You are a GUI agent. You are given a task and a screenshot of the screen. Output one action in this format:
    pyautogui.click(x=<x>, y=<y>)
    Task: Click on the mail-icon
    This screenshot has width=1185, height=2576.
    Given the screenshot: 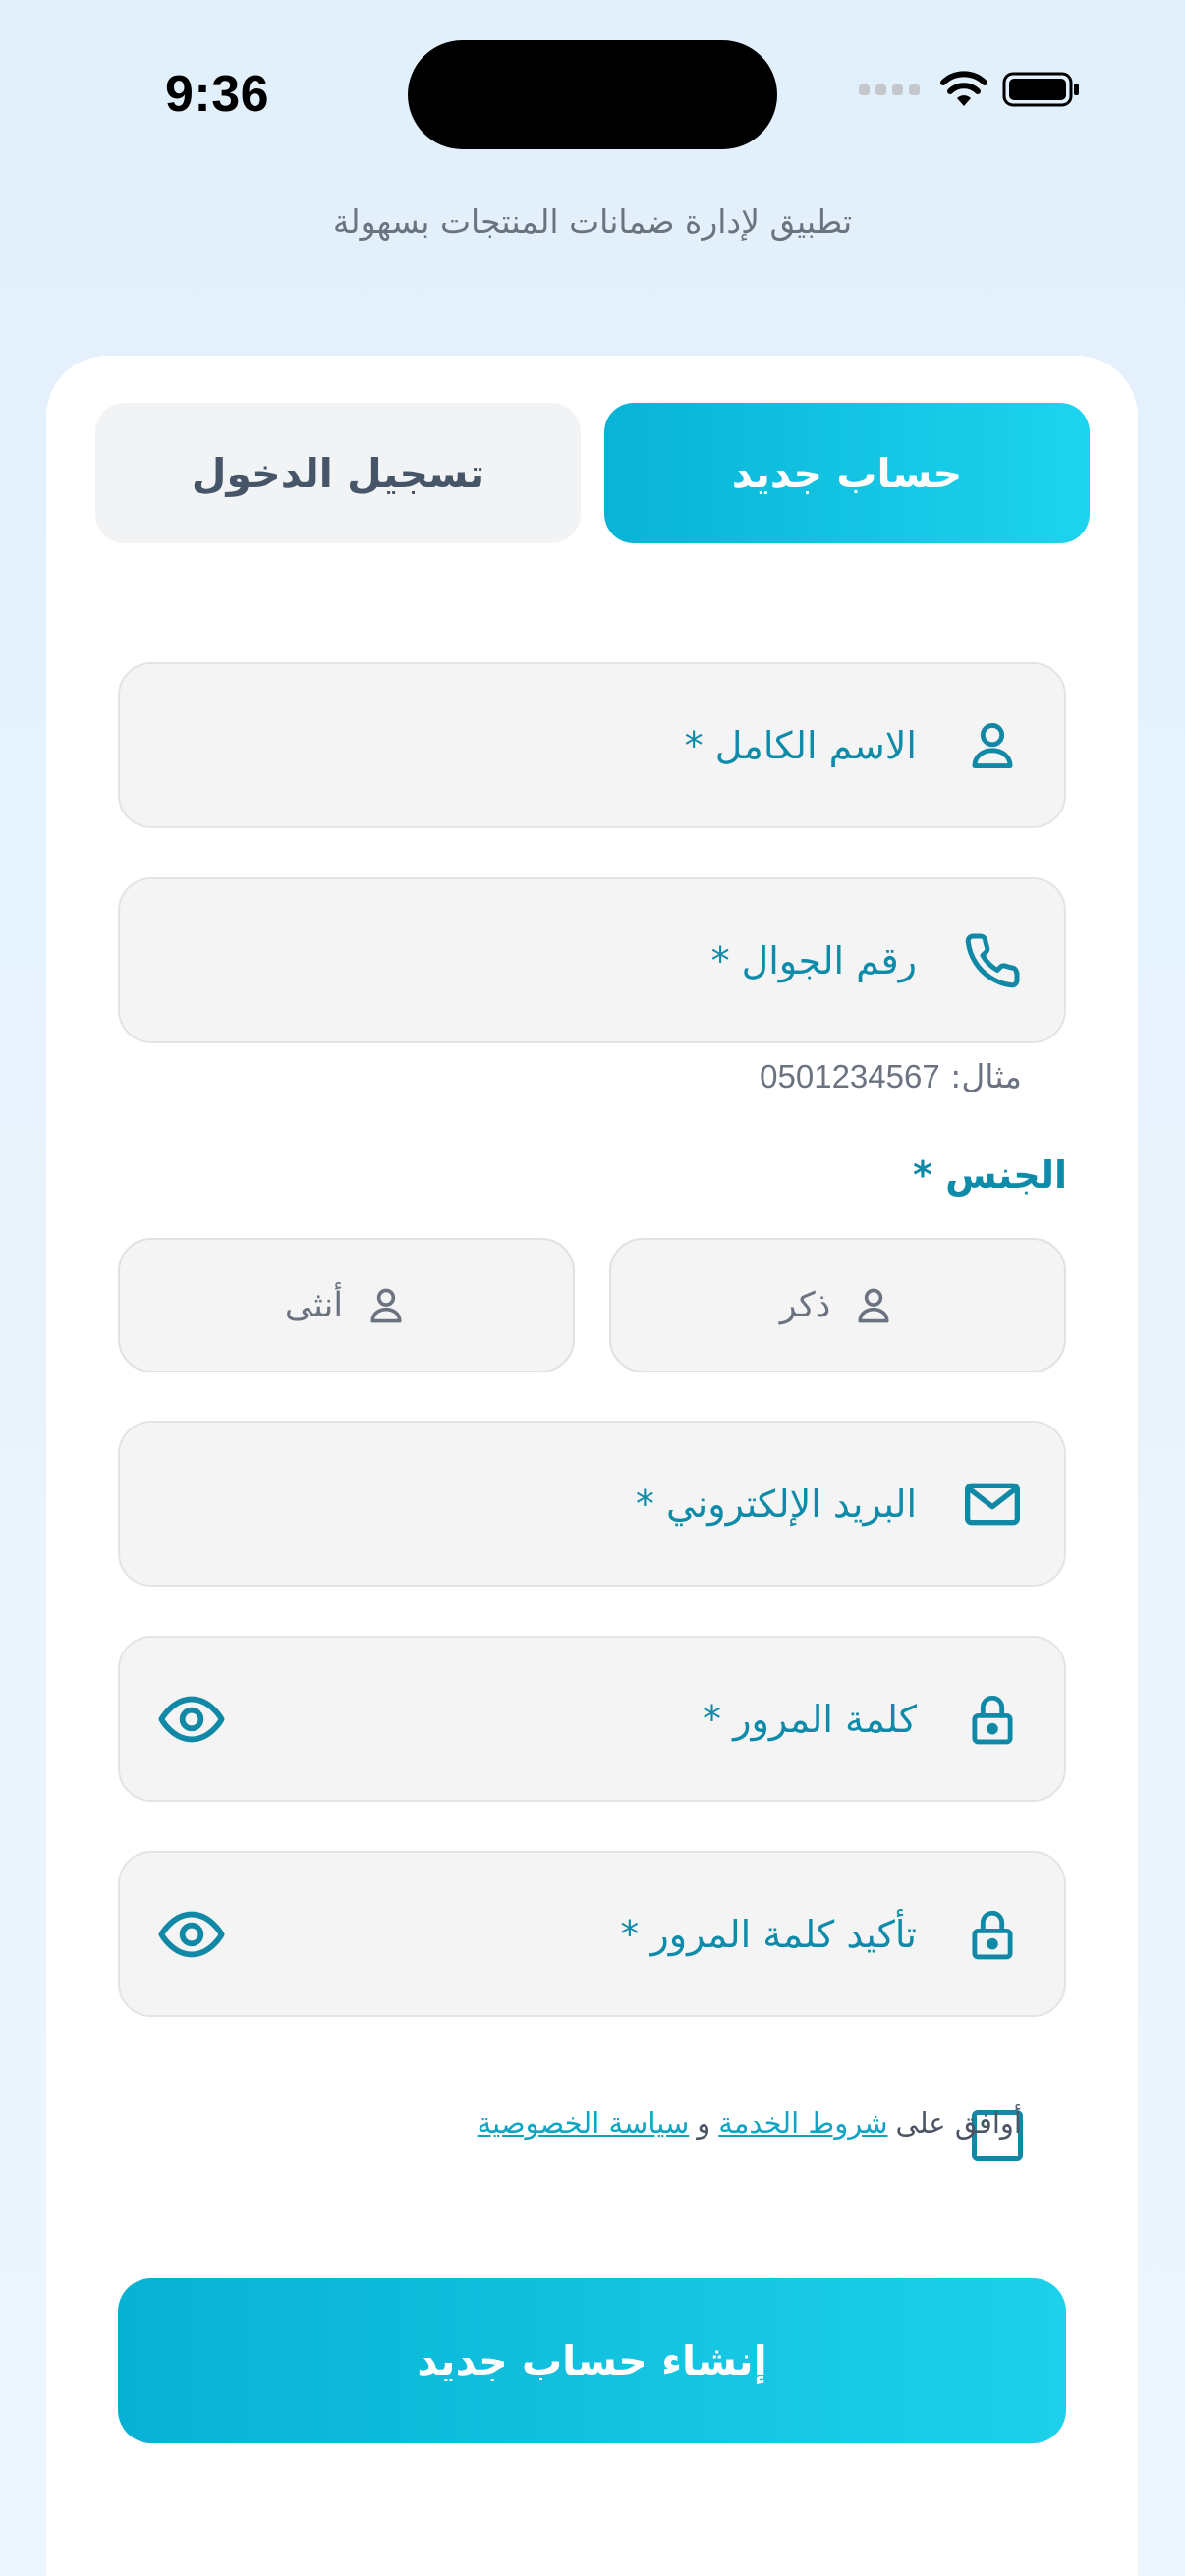 What is the action you would take?
    pyautogui.click(x=993, y=1504)
    